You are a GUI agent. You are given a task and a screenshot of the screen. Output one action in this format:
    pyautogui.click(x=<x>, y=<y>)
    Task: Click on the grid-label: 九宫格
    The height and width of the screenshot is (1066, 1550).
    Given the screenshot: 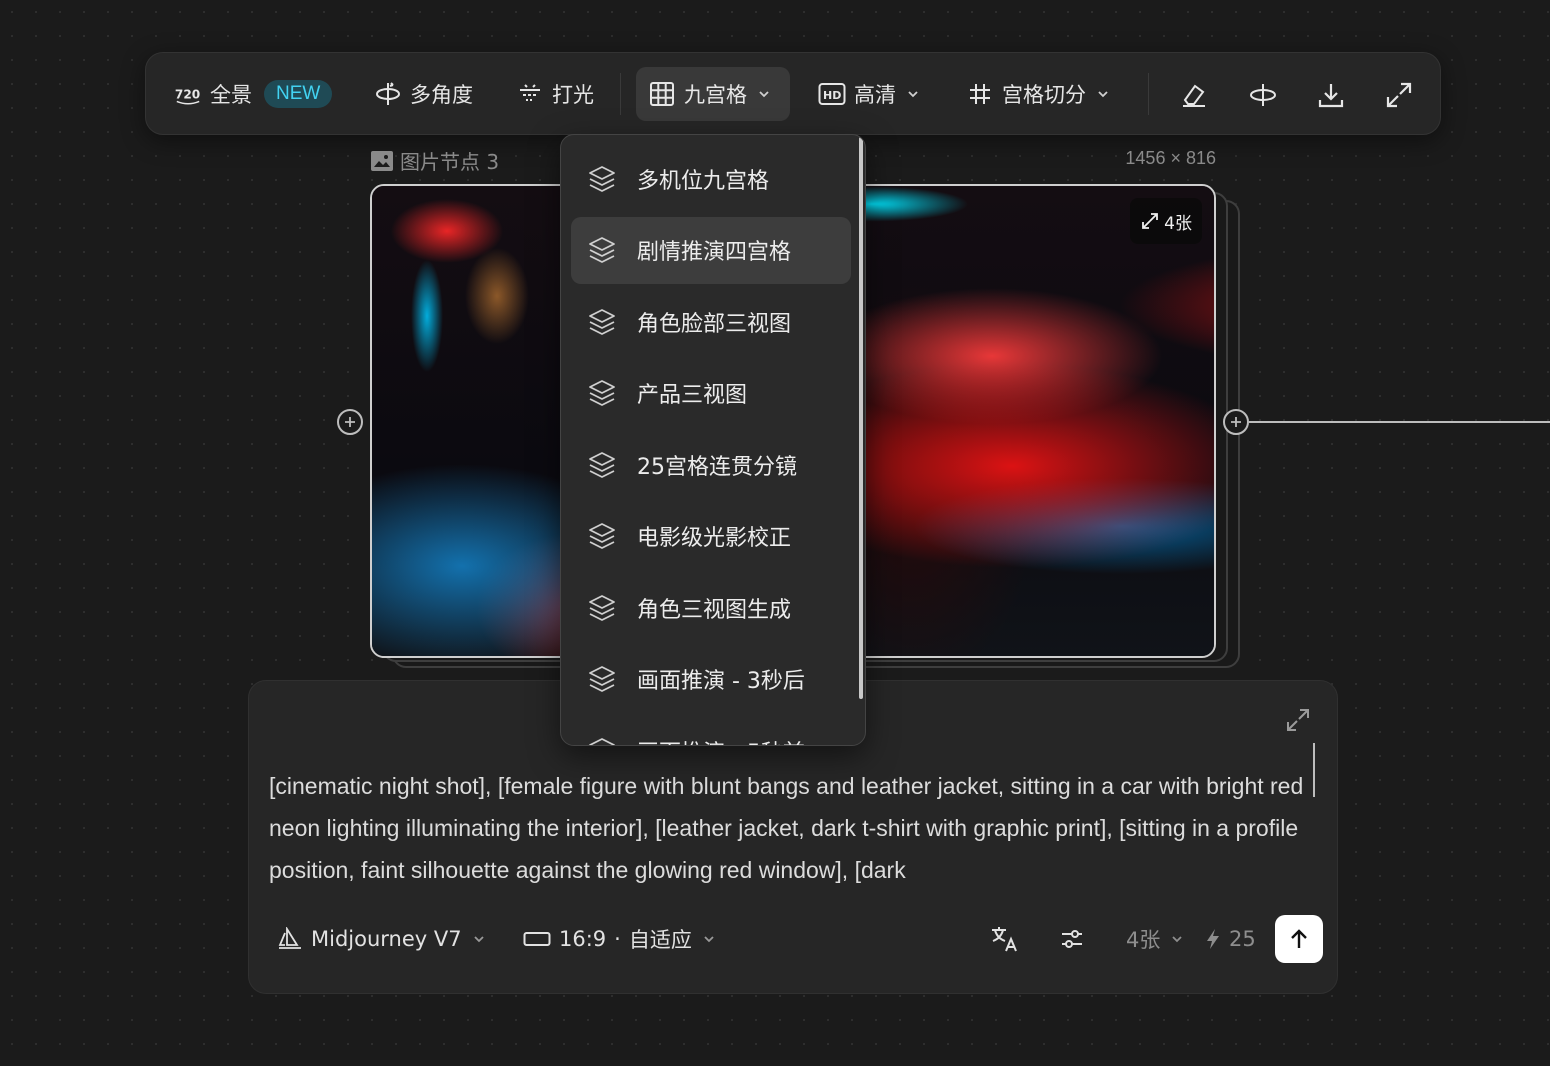 What is the action you would take?
    pyautogui.click(x=715, y=95)
    